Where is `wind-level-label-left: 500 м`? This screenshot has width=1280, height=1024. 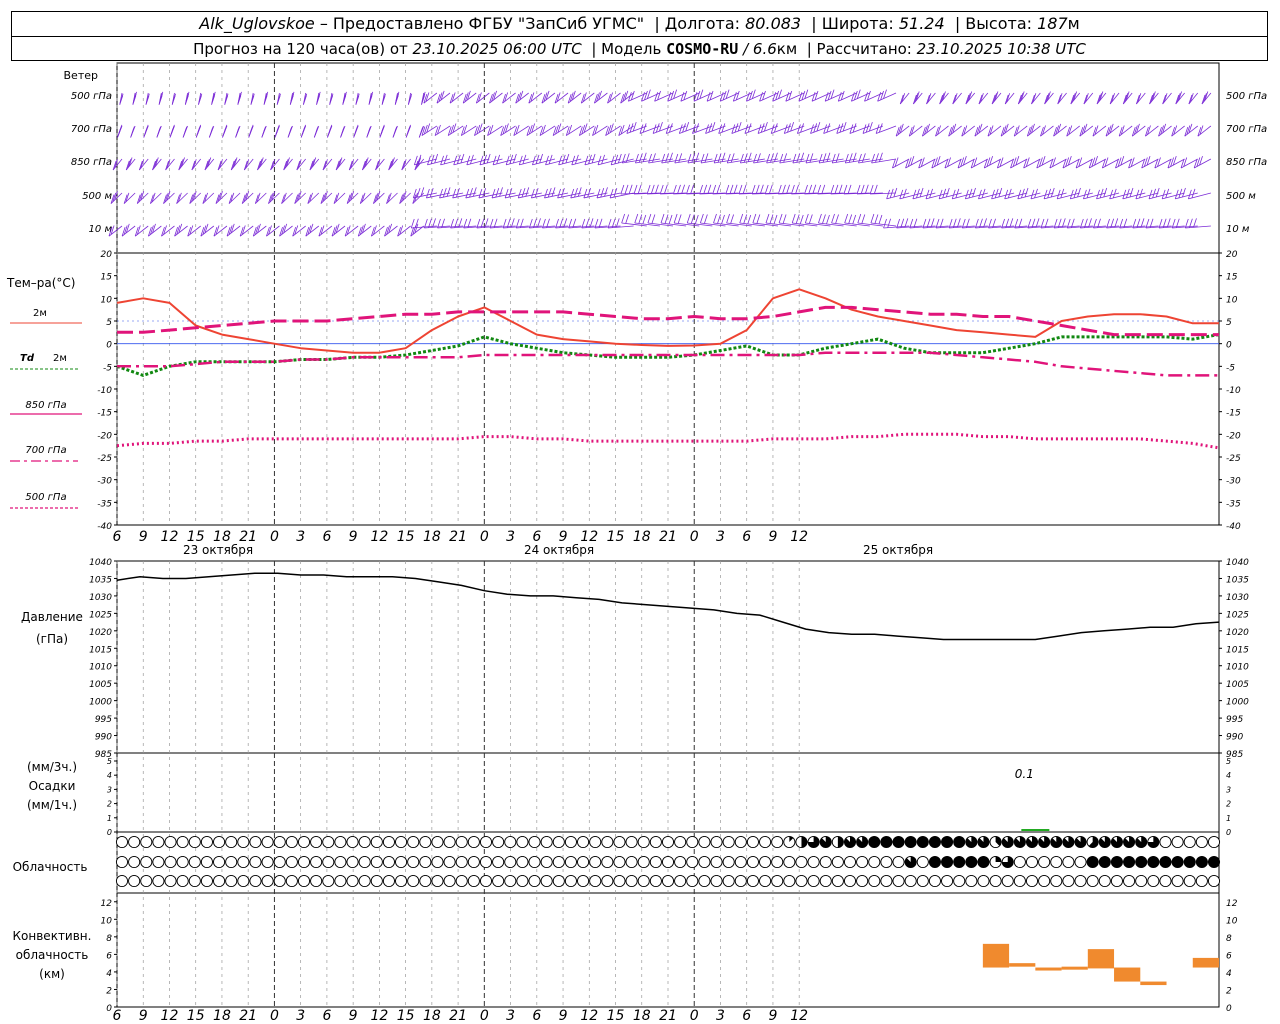 wind-level-label-left: 500 м is located at coordinates (97, 196).